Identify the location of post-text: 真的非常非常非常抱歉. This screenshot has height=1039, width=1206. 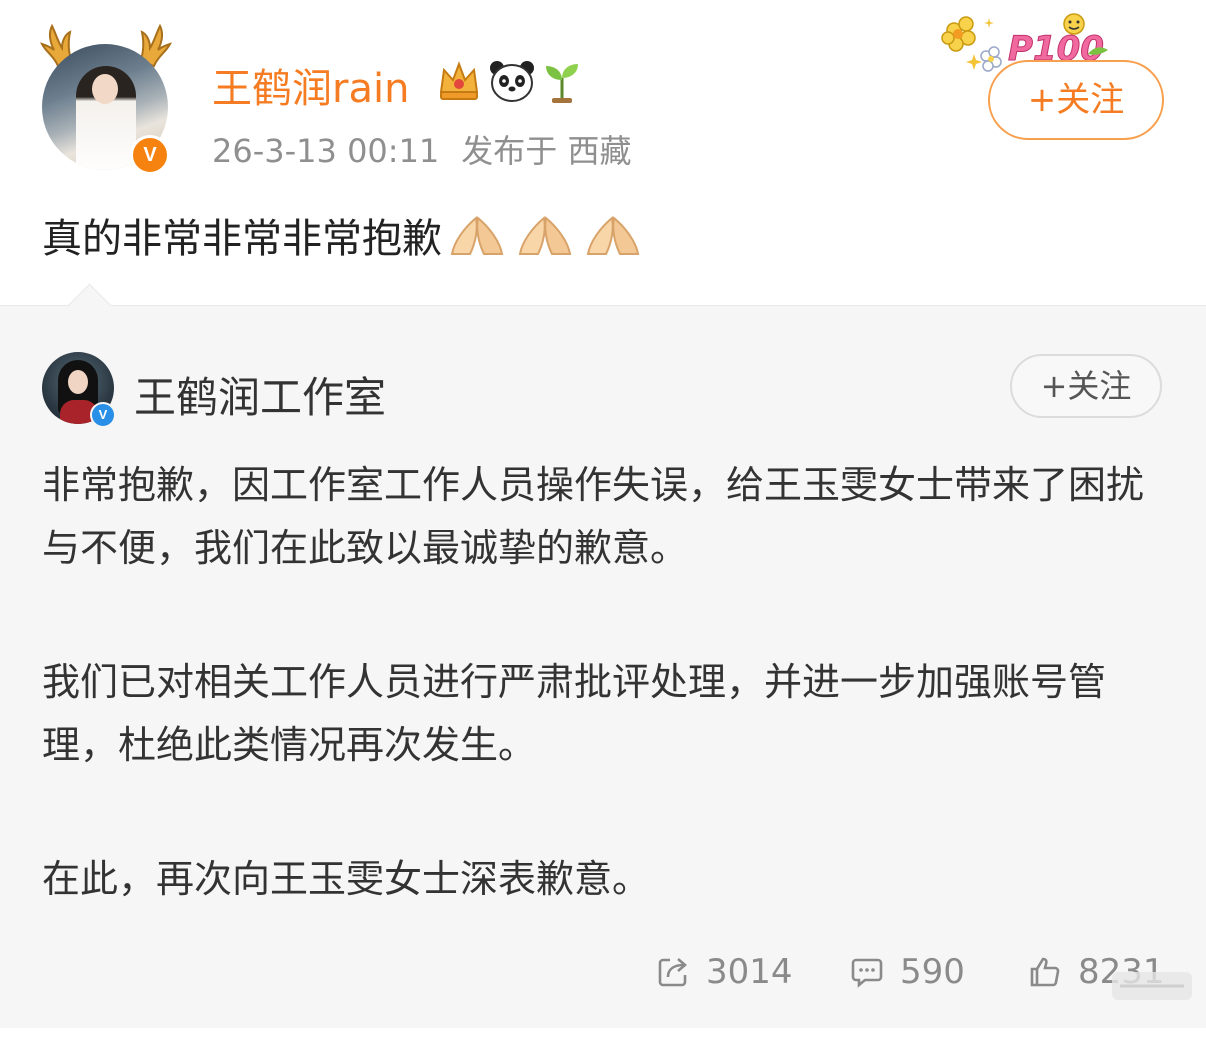
(242, 239).